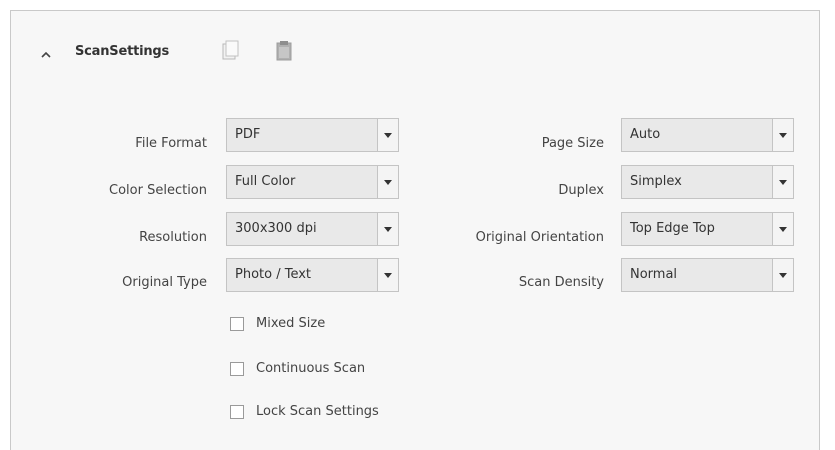 Image resolution: width=835 pixels, height=450 pixels. What do you see at coordinates (265, 181) in the screenshot?
I see `color-selection-value: Full Color` at bounding box center [265, 181].